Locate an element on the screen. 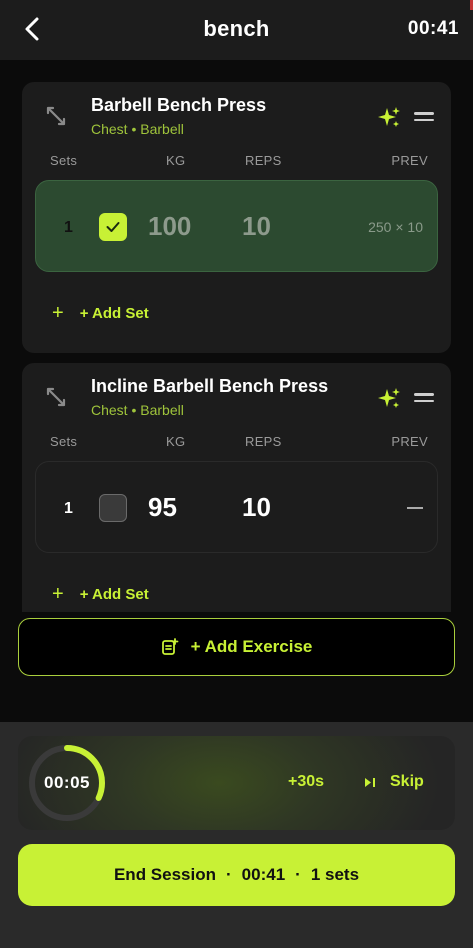 The image size is (473, 948). add-30s-button: +30s is located at coordinates (306, 782).